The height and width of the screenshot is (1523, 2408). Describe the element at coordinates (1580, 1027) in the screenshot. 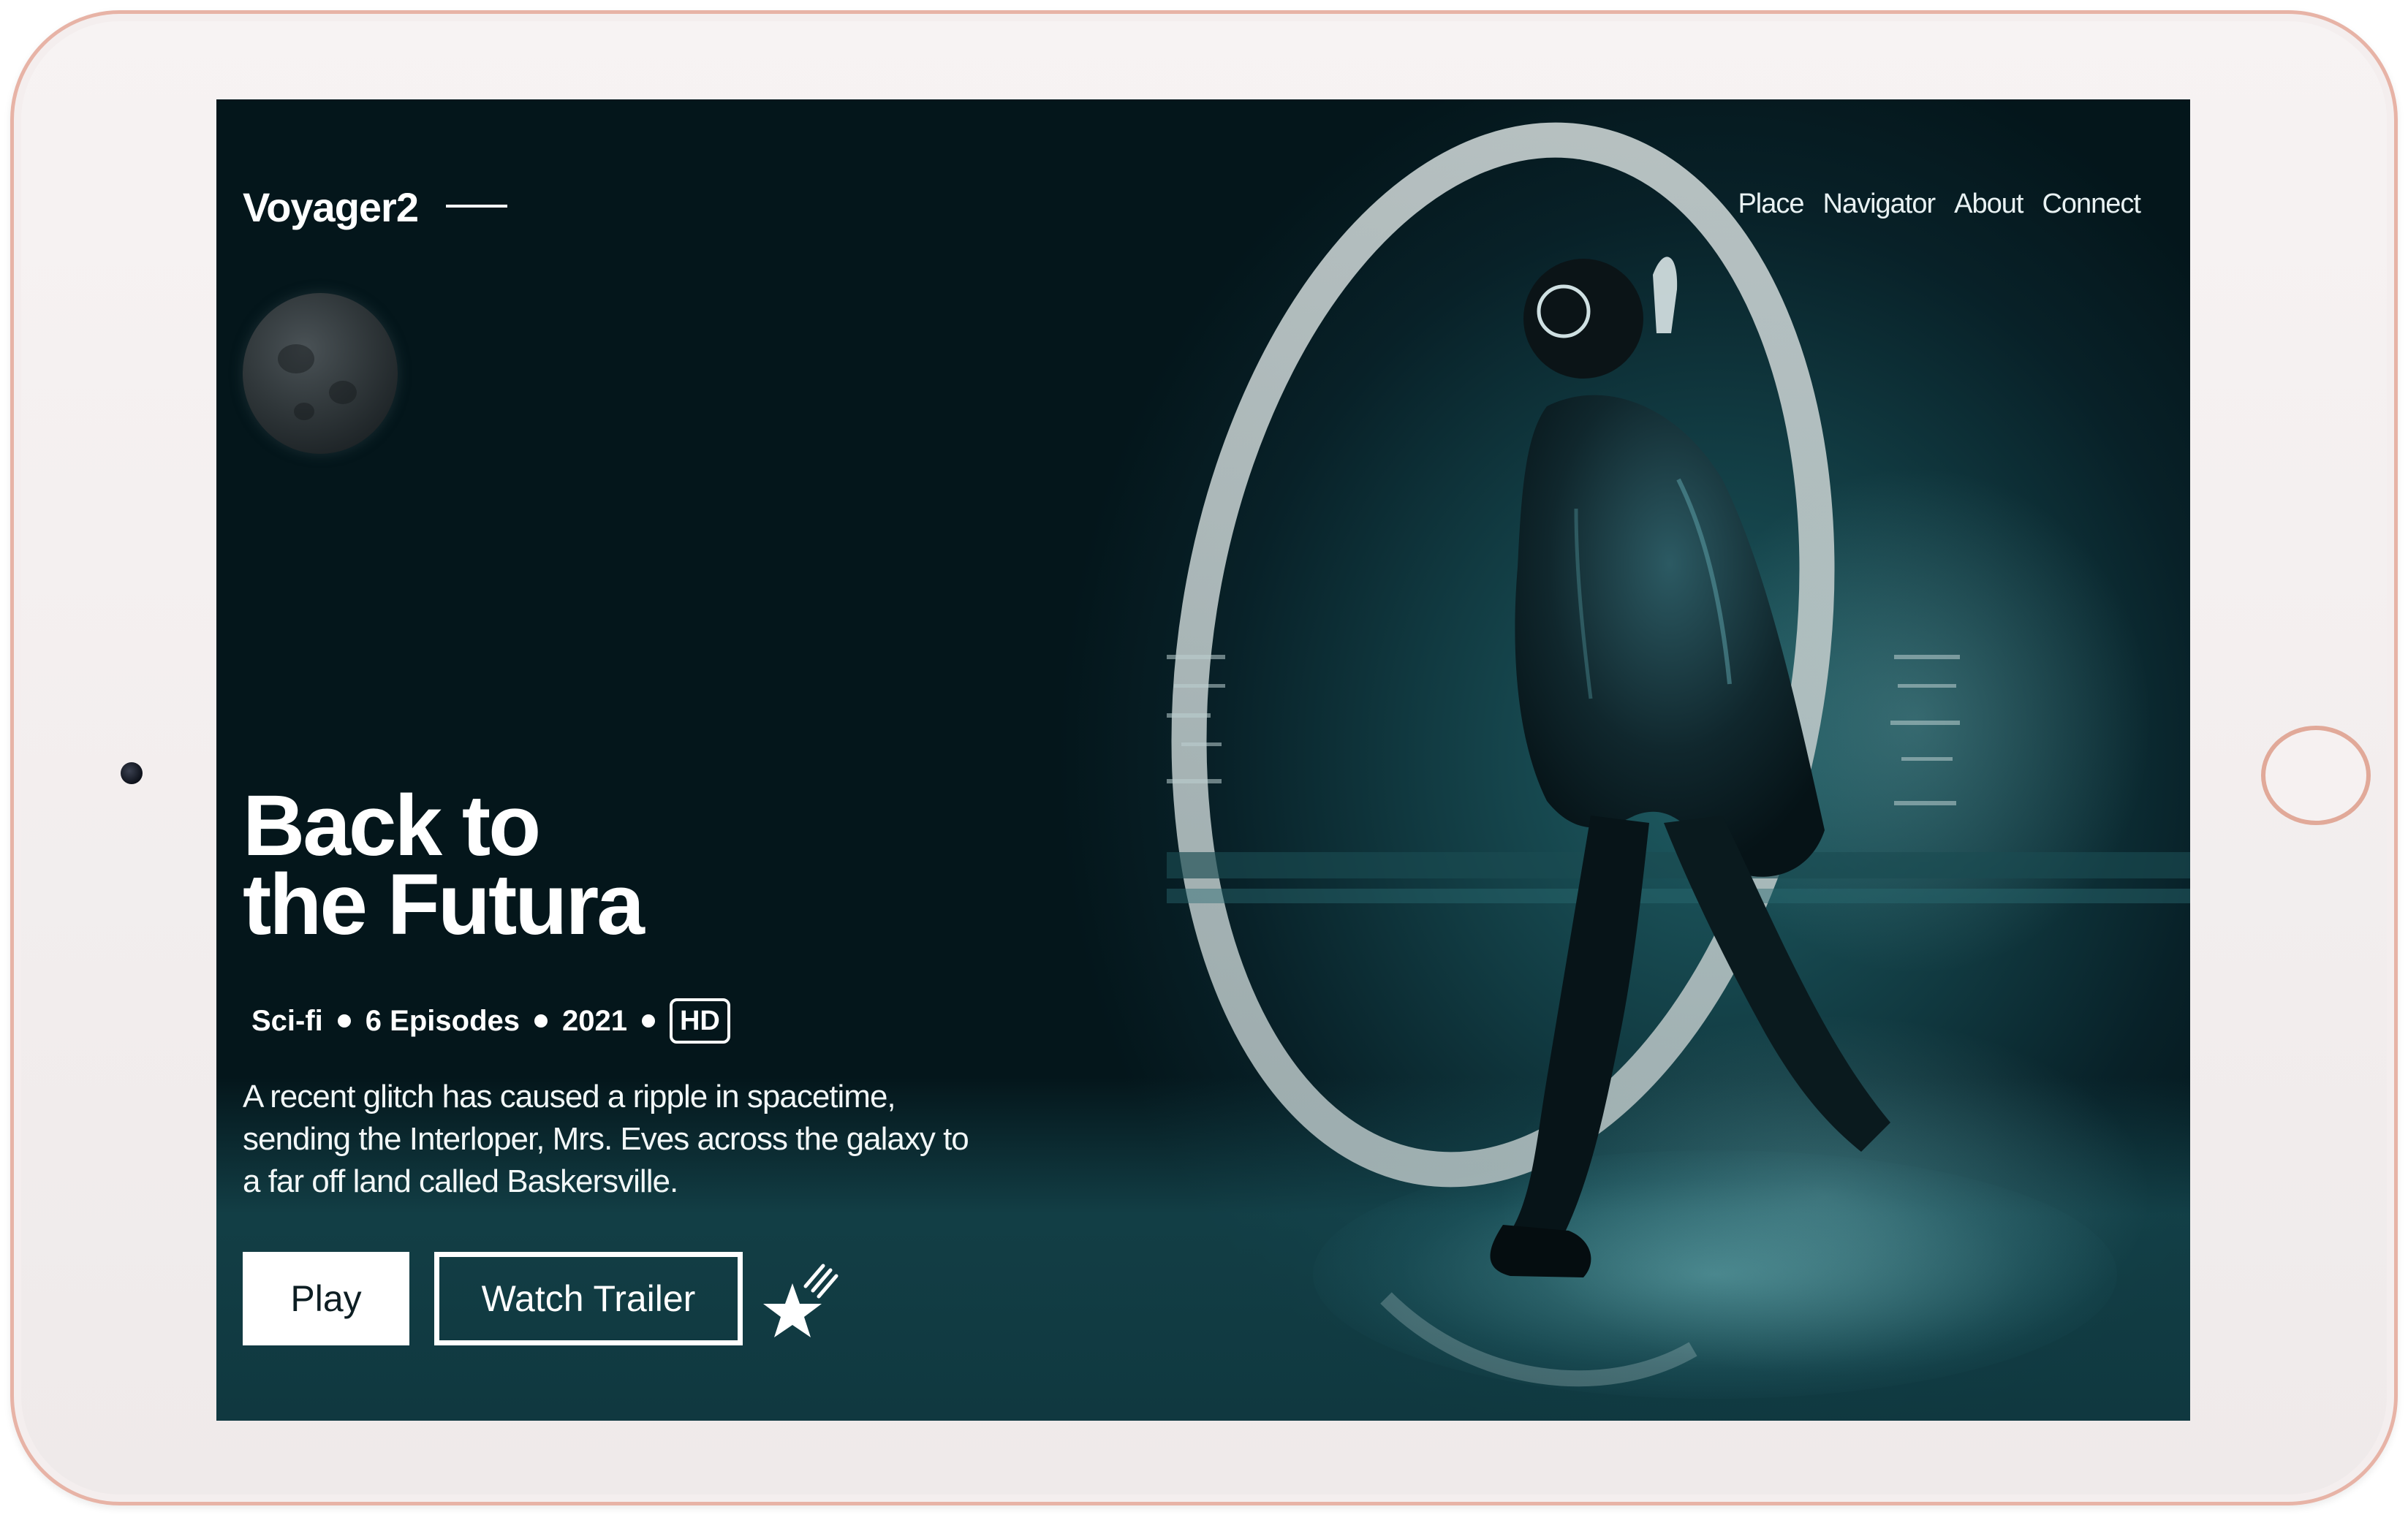

I see `figure-leg` at that location.